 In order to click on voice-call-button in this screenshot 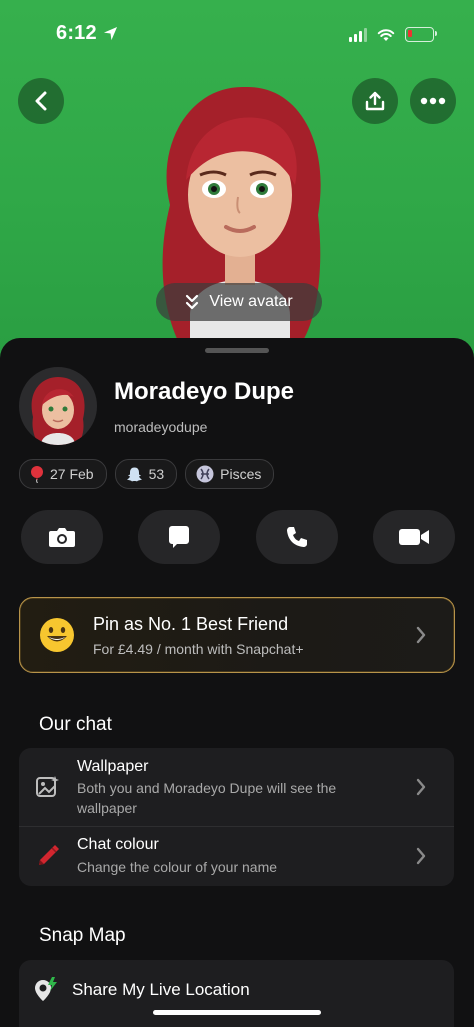, I will do `click(296, 537)`.